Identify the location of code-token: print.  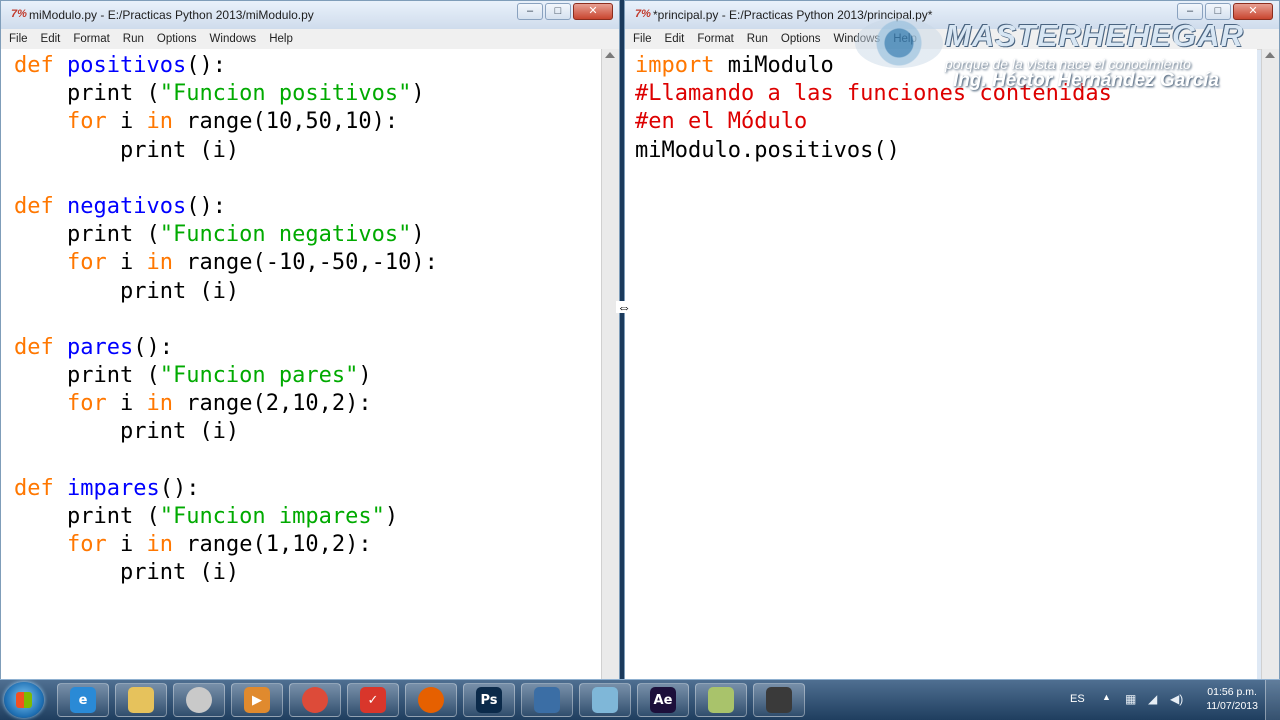
(80, 94).